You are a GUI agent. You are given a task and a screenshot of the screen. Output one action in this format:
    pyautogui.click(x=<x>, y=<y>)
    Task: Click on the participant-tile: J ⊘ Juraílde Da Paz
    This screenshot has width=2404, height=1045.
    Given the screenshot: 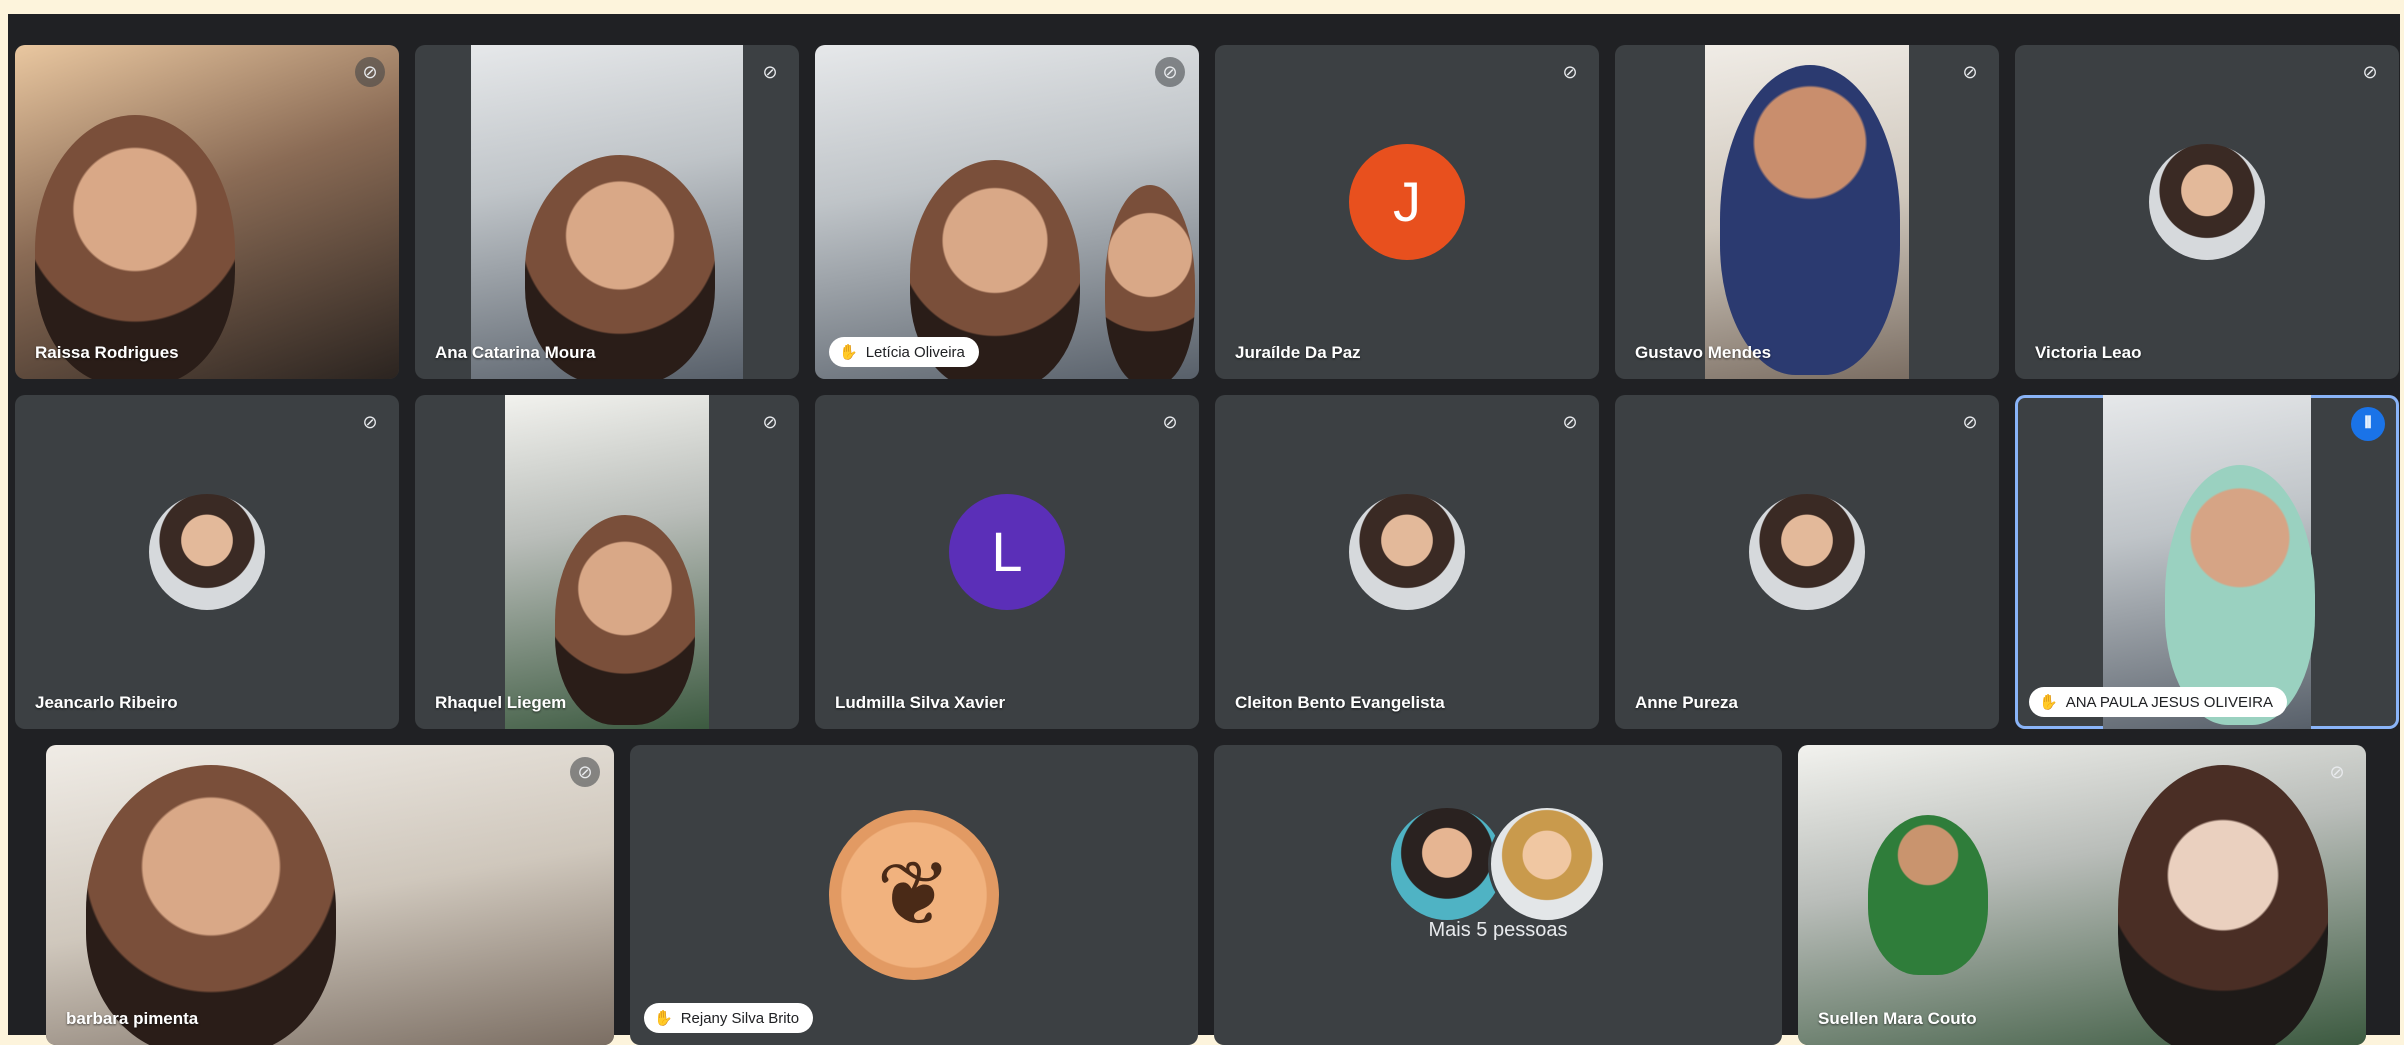 What is the action you would take?
    pyautogui.click(x=1407, y=212)
    